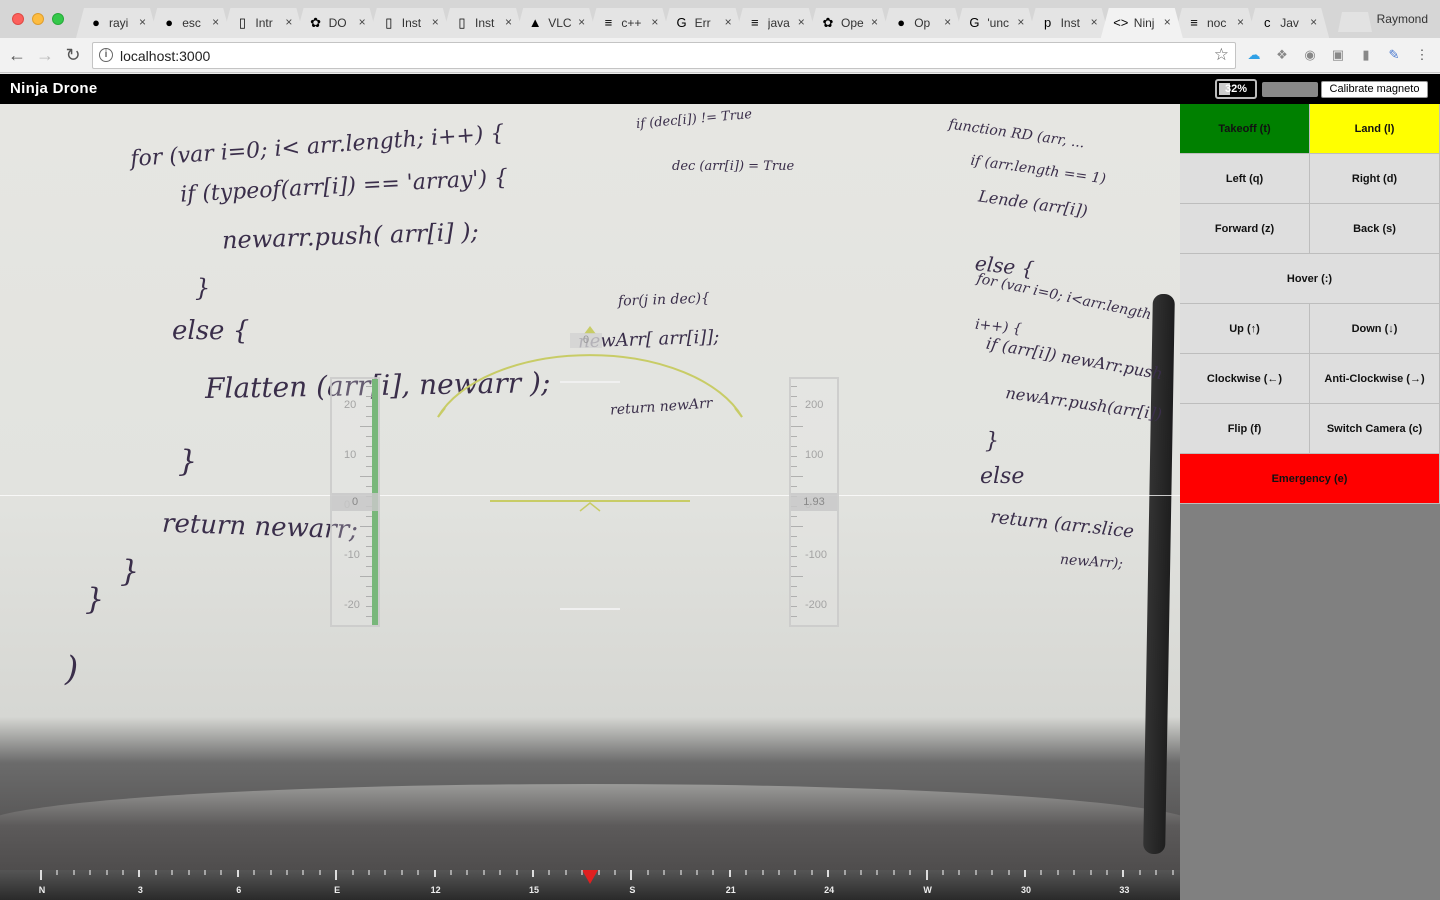 The width and height of the screenshot is (1440, 900). I want to click on tab-title: rayi, so click(119, 23).